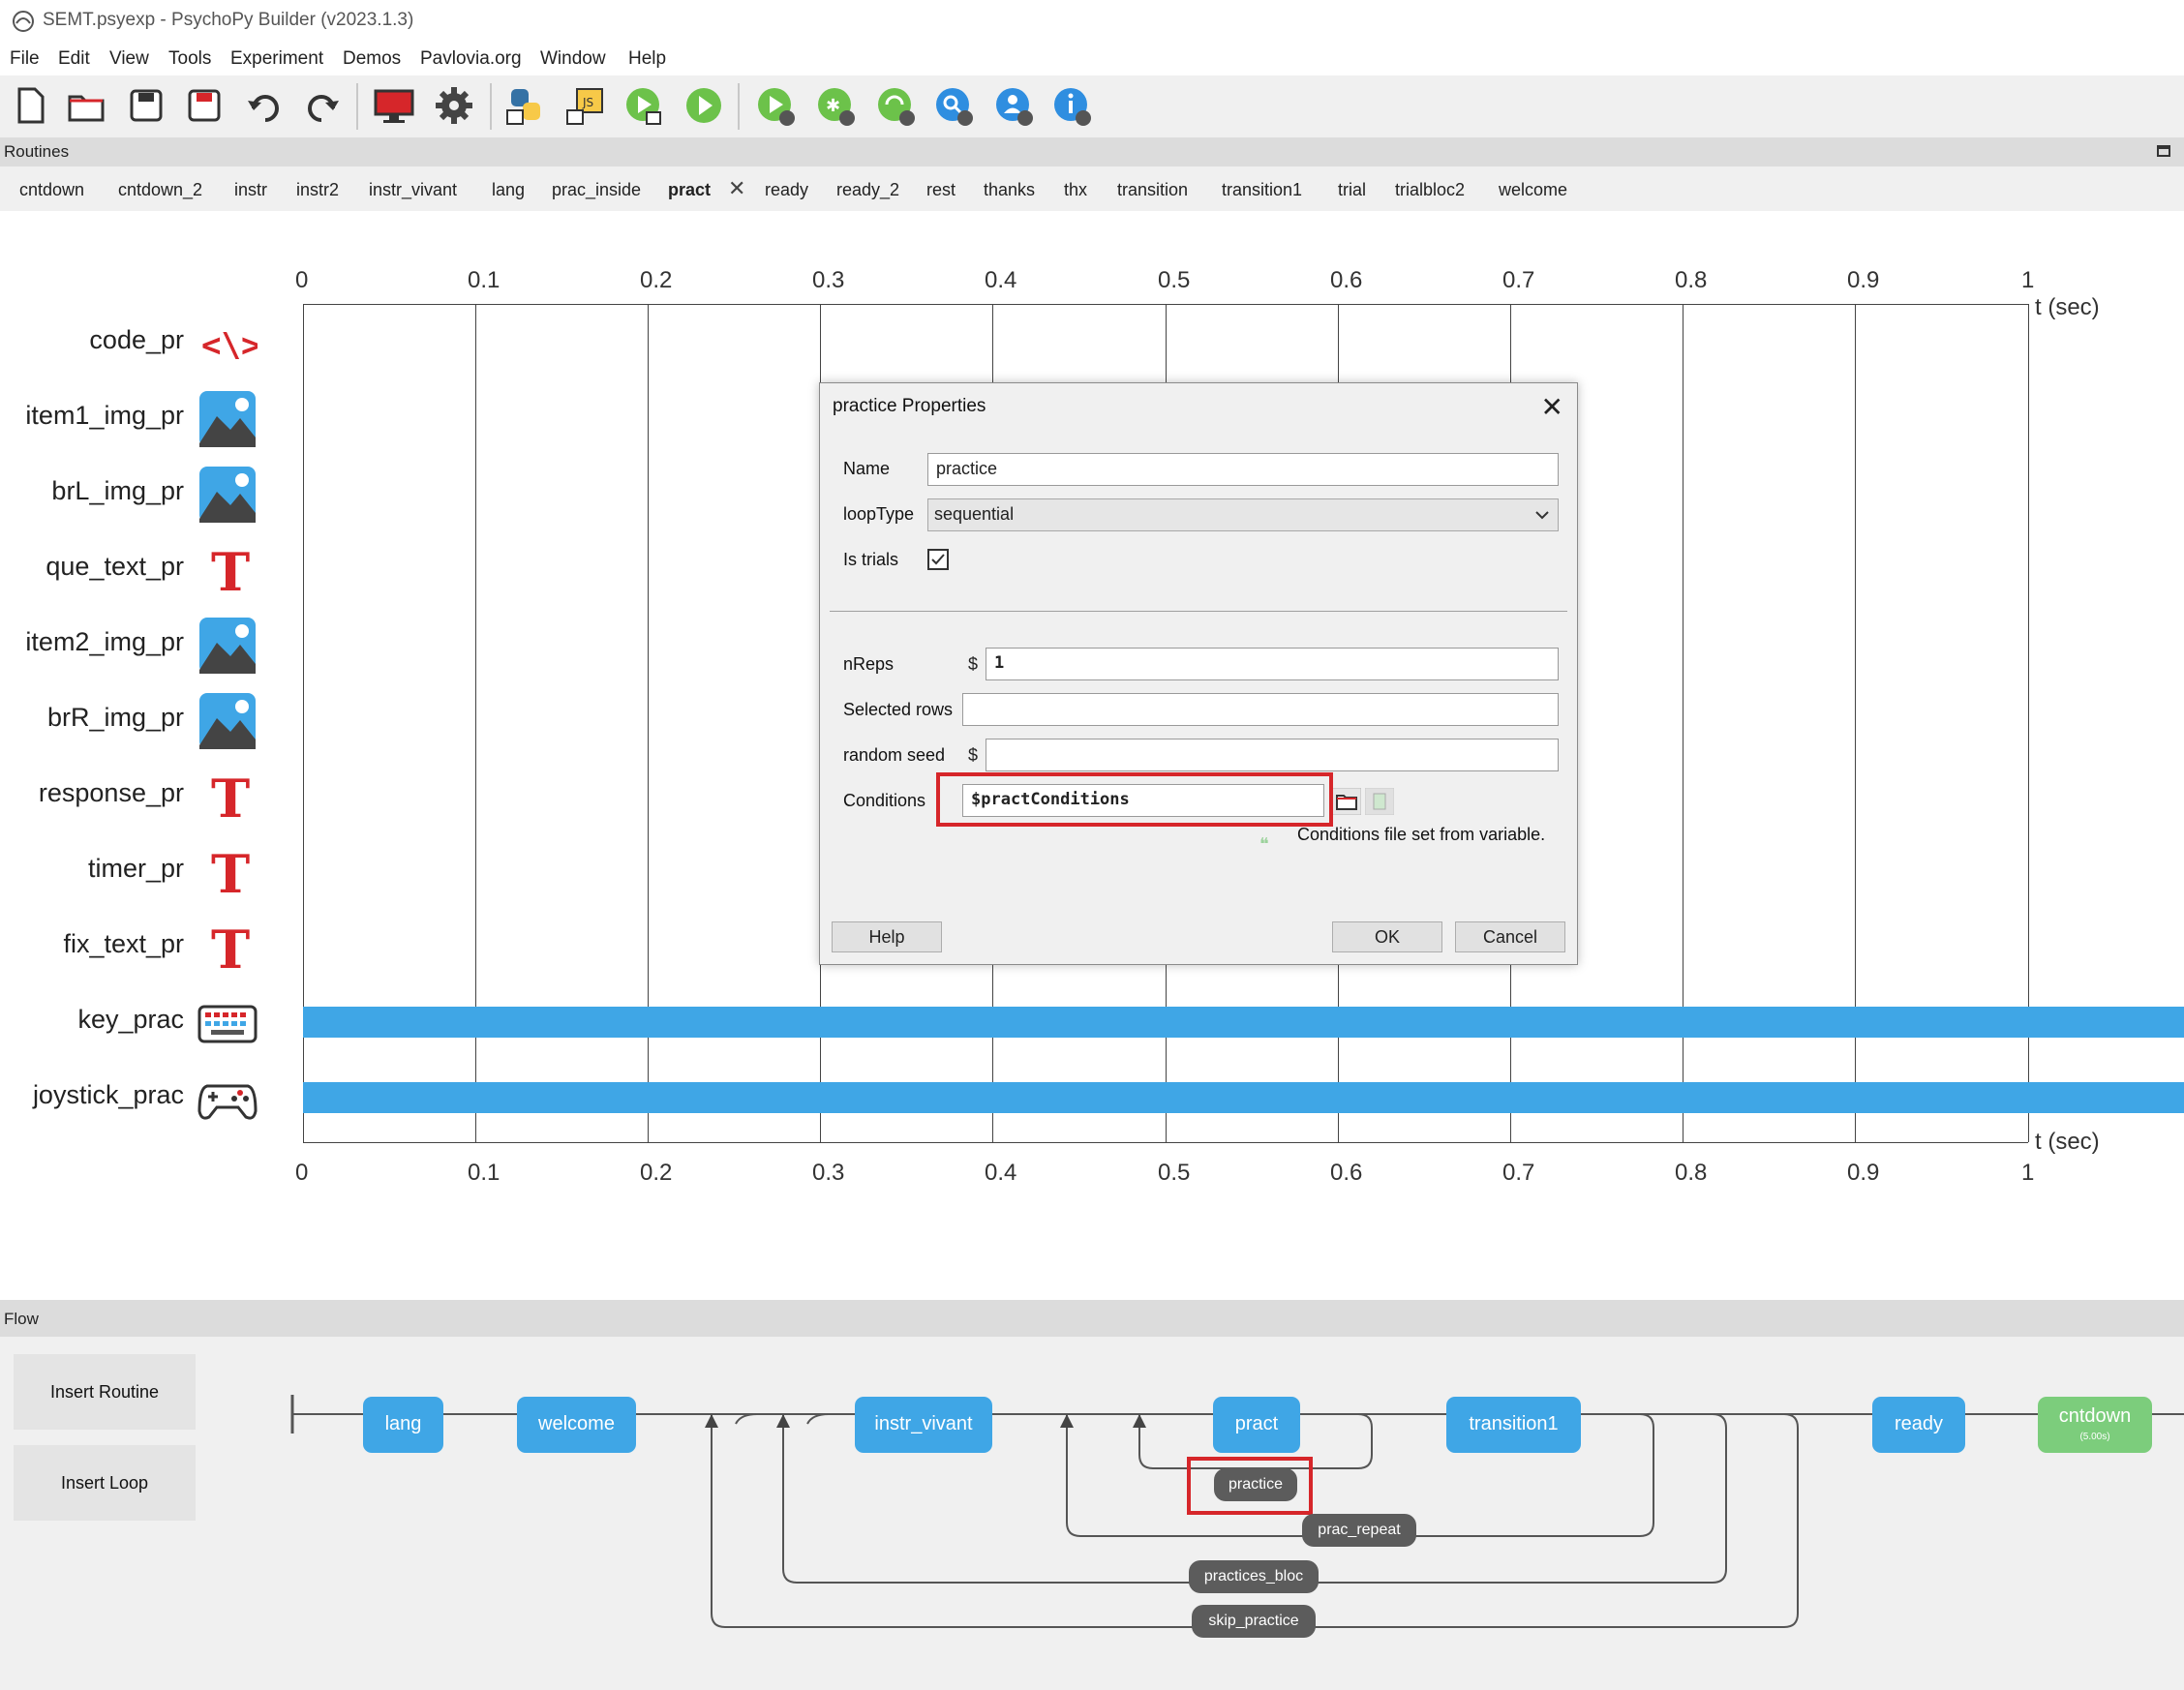 The image size is (2184, 1690). Describe the element at coordinates (394, 105) in the screenshot. I see `monitor-icon` at that location.